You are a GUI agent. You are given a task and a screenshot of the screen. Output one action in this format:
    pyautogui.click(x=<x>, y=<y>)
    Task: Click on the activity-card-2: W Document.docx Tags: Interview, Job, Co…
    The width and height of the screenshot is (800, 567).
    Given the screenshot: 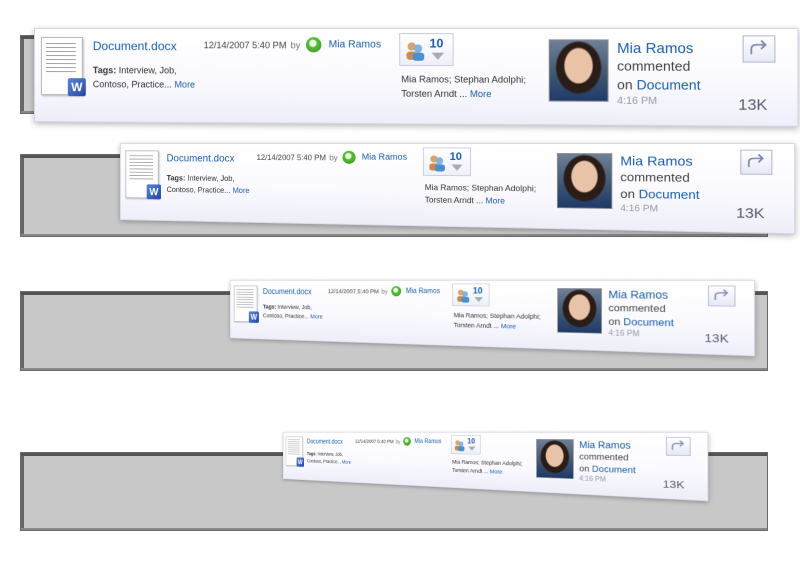 What is the action you would take?
    pyautogui.click(x=458, y=189)
    